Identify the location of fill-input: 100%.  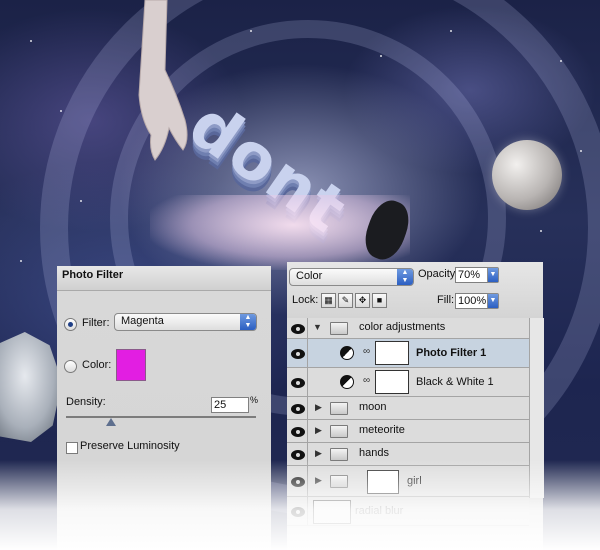
(472, 301).